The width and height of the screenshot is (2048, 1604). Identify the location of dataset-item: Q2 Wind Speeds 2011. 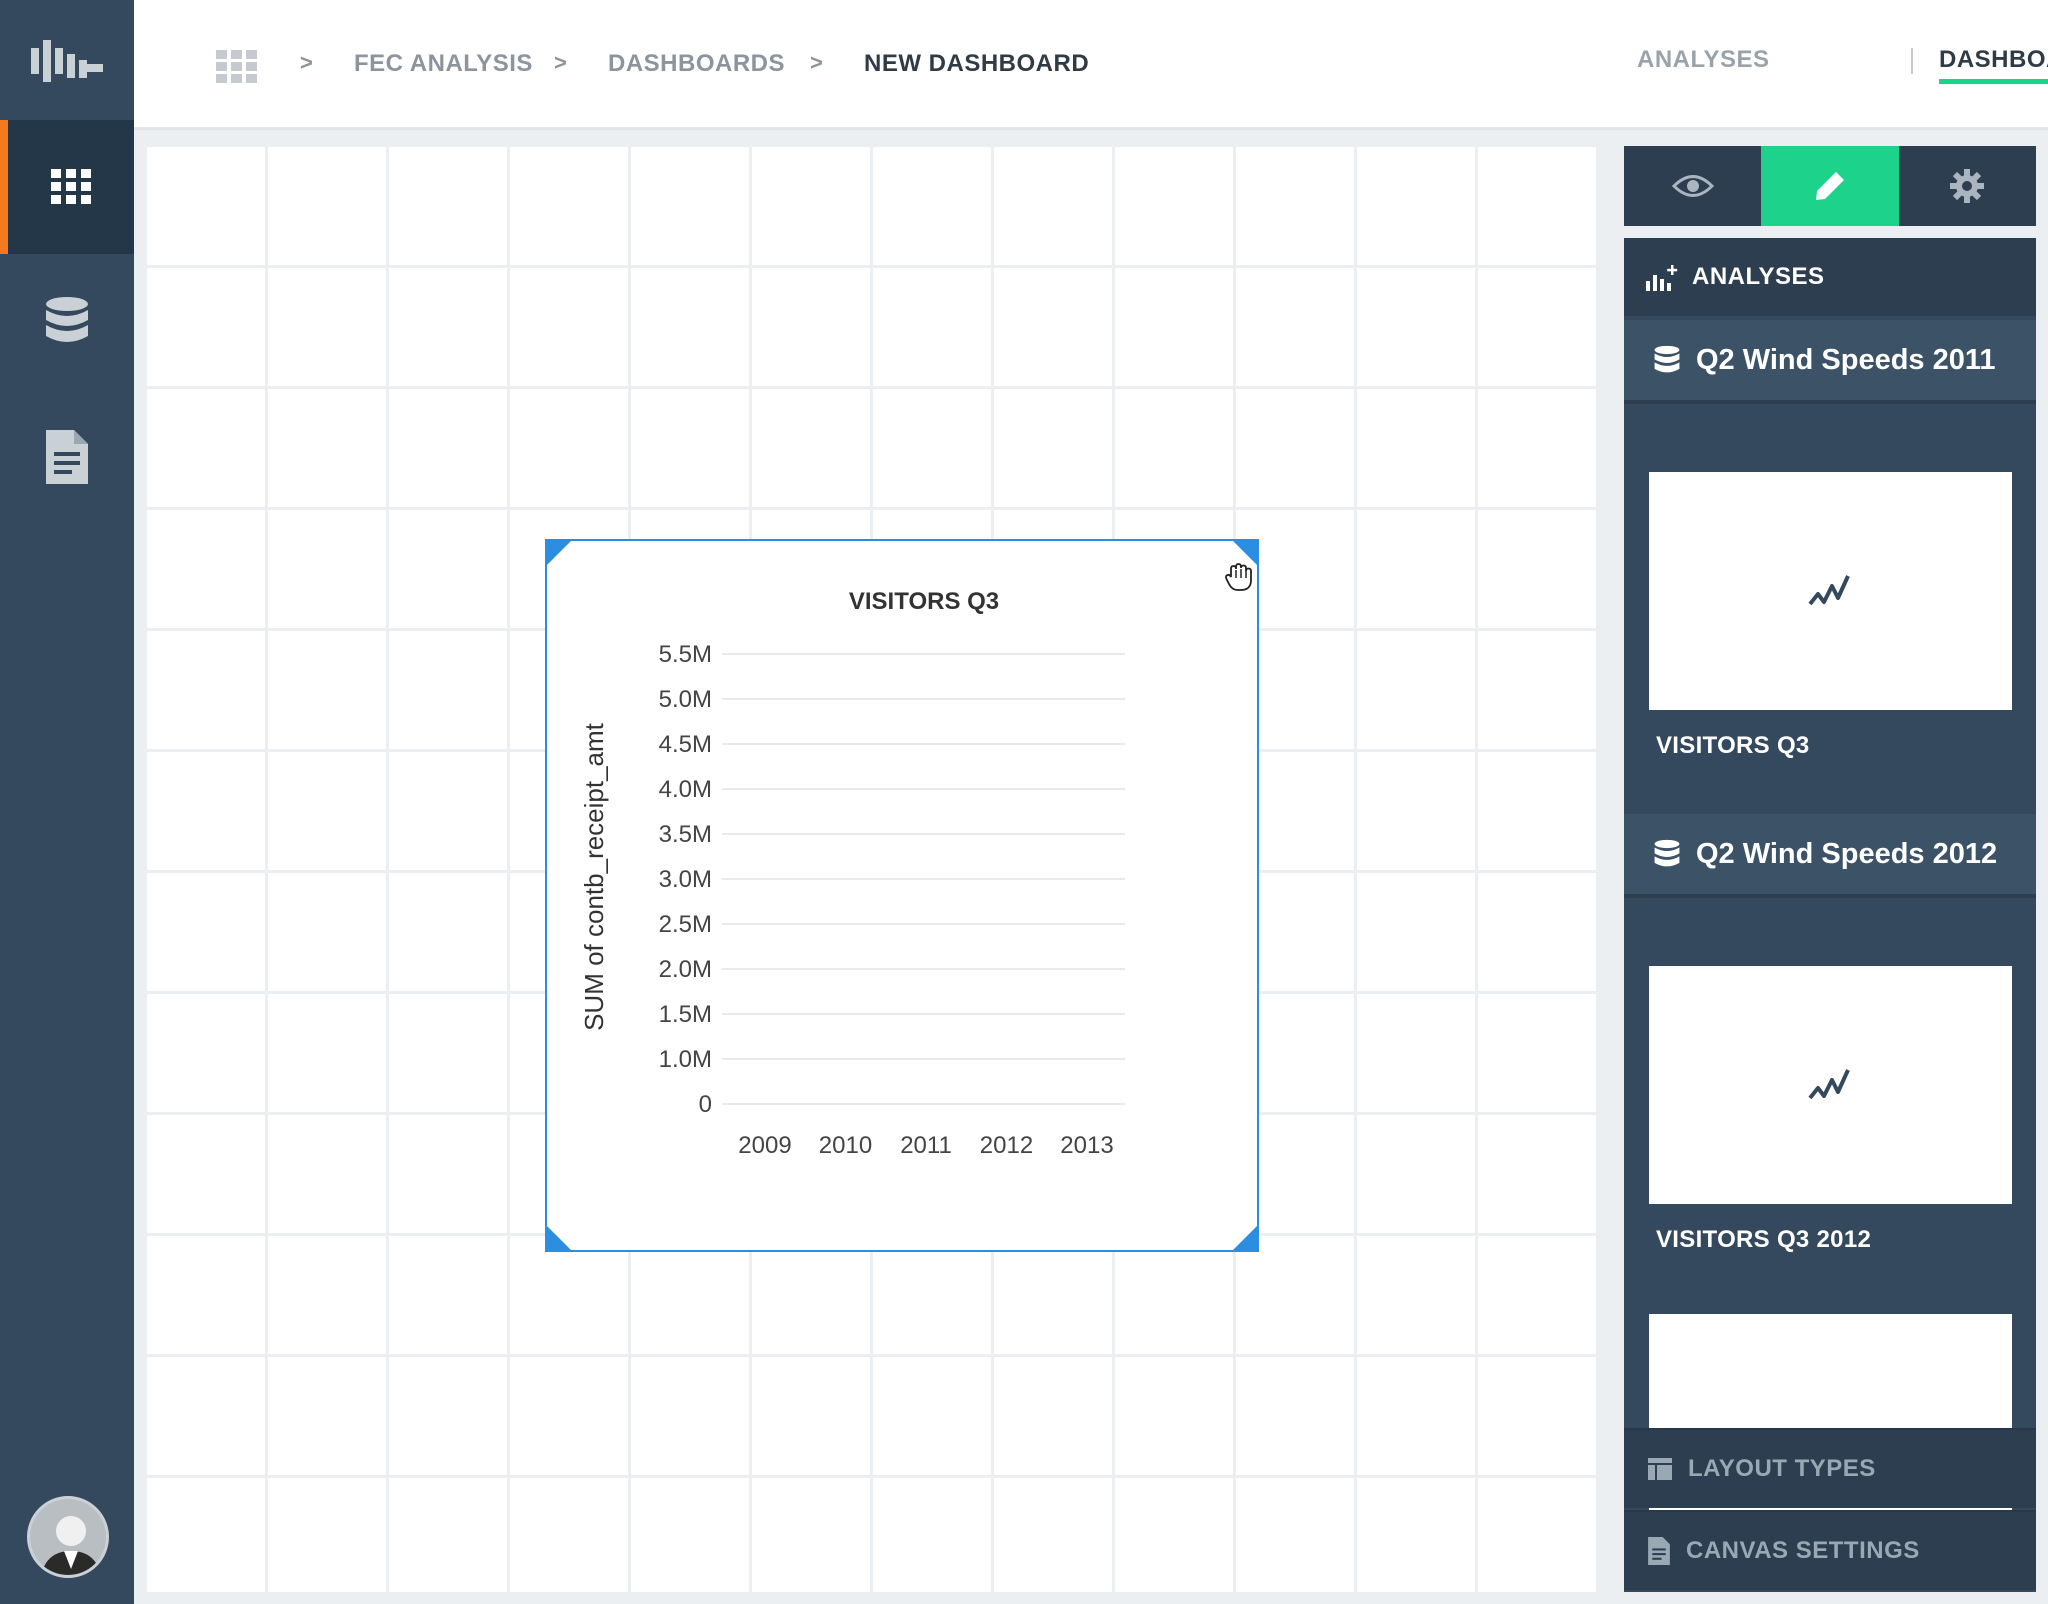
(1830, 362).